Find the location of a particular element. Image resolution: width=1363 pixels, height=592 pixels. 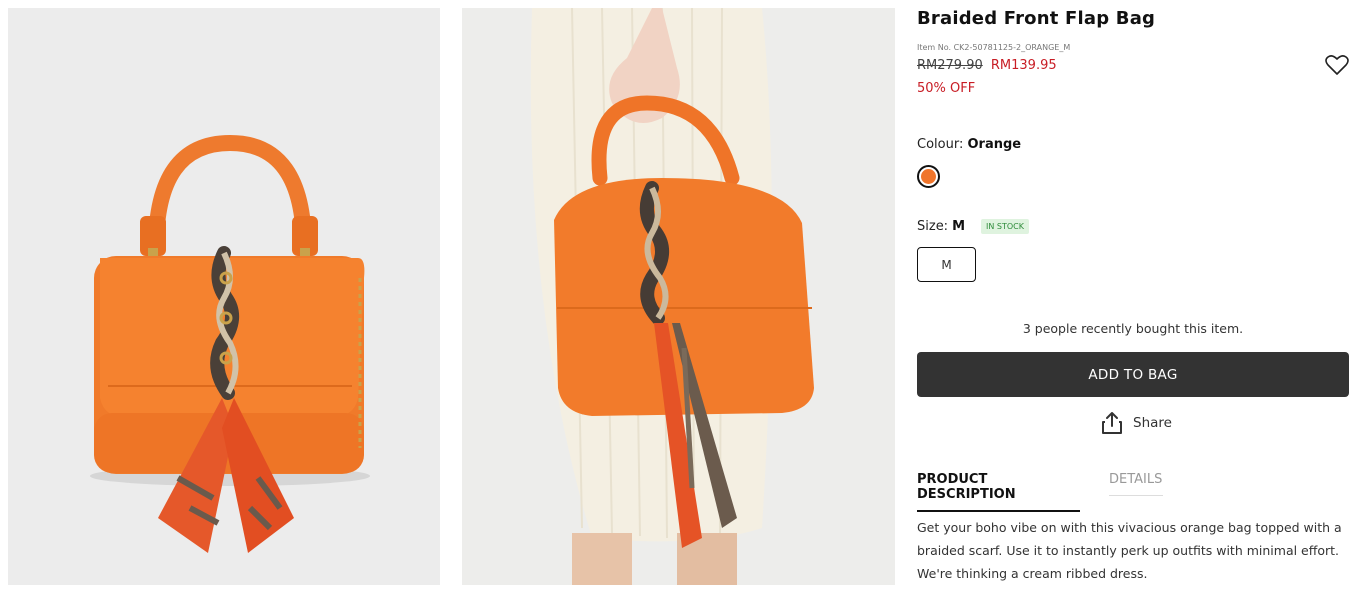

share-icon is located at coordinates (1112, 423).